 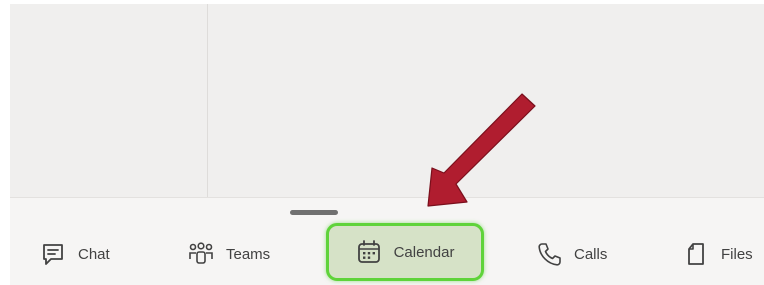 What do you see at coordinates (571, 254) in the screenshot?
I see `tab-calls: Calls` at bounding box center [571, 254].